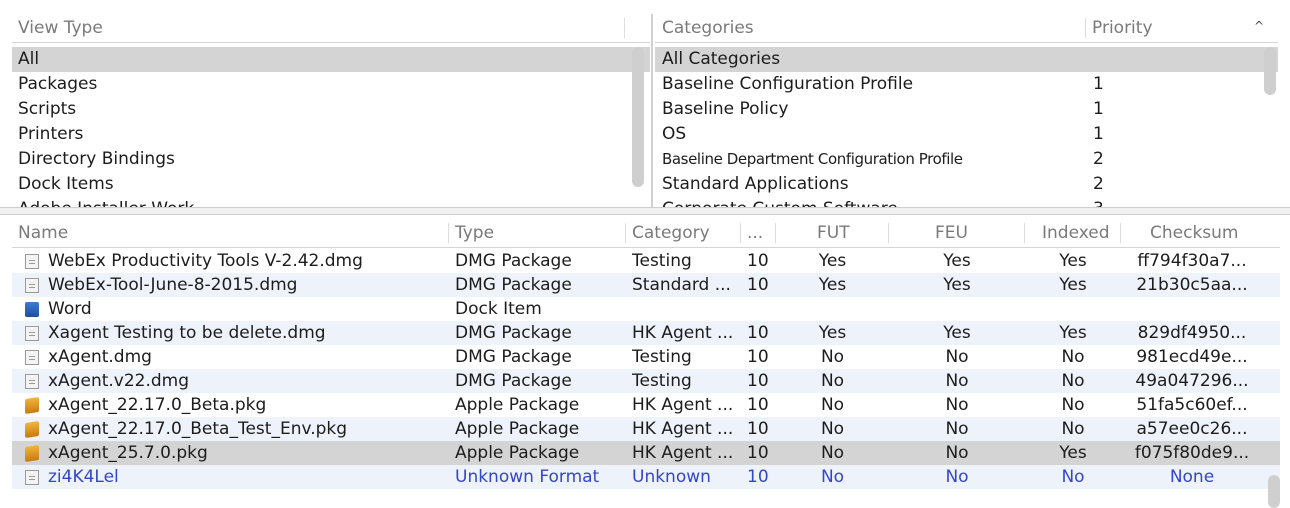  Describe the element at coordinates (671, 233) in the screenshot. I see `column-header-category: Category` at that location.